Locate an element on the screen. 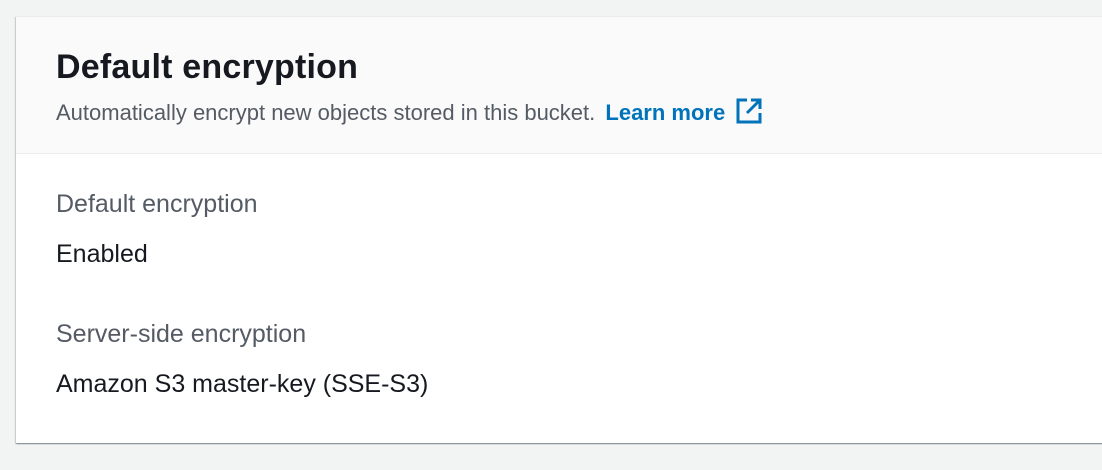  panel-title: Default encryption is located at coordinates (207, 67).